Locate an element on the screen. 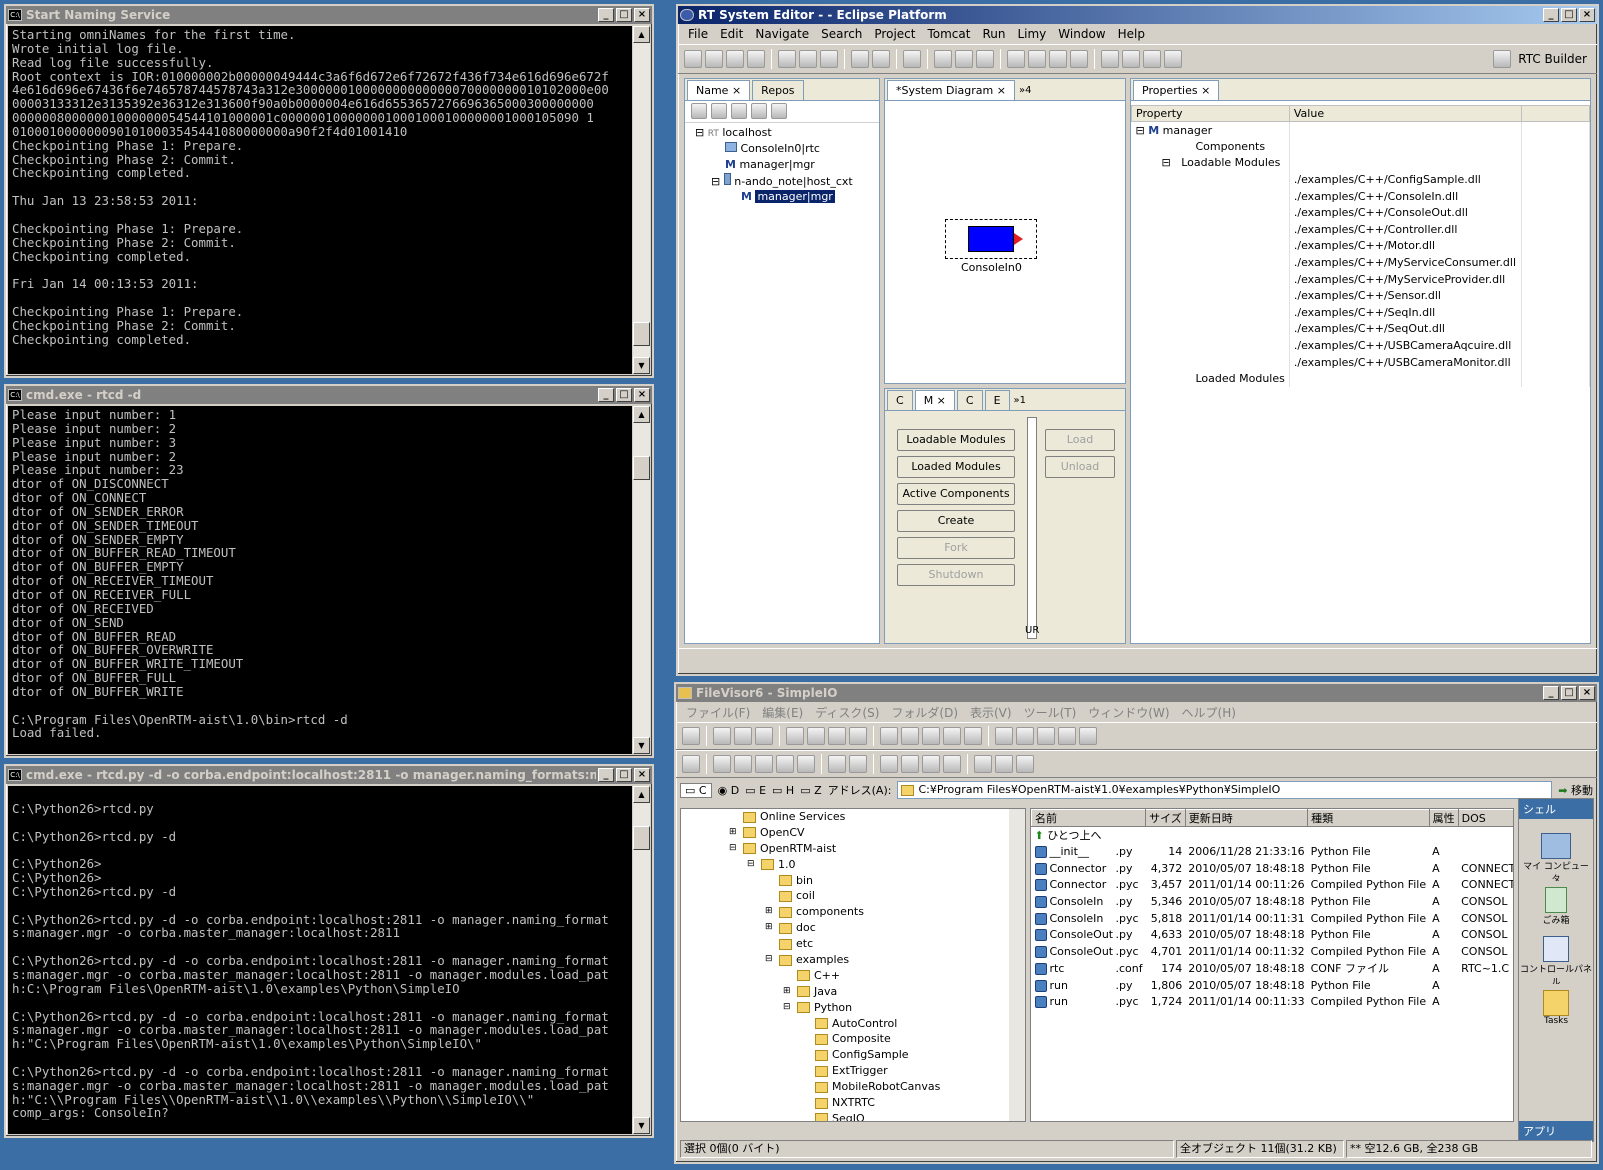  folder-tree-item: ⊟ 1.0 is located at coordinates (853, 865).